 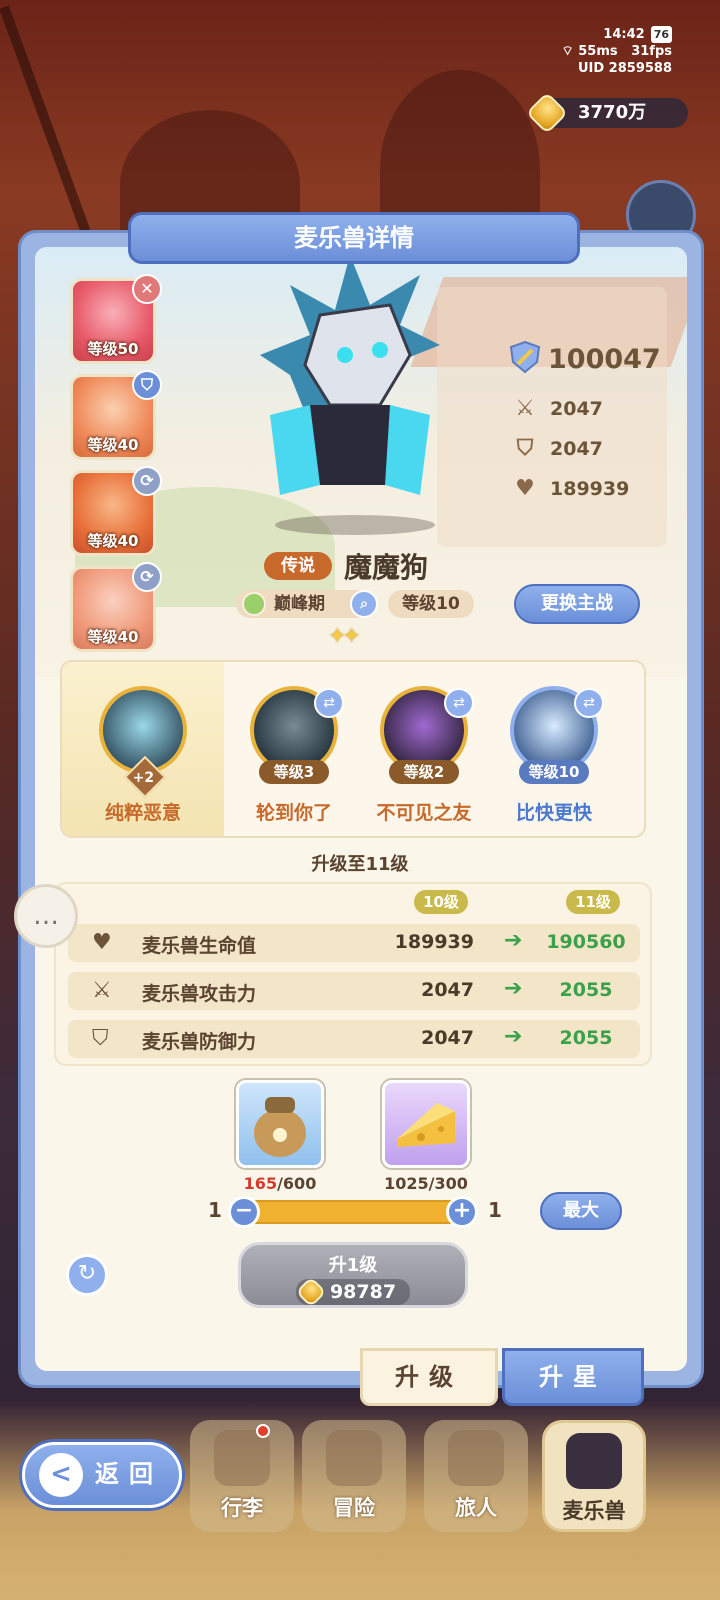 What do you see at coordinates (594, 1461) in the screenshot?
I see `monster-icon` at bounding box center [594, 1461].